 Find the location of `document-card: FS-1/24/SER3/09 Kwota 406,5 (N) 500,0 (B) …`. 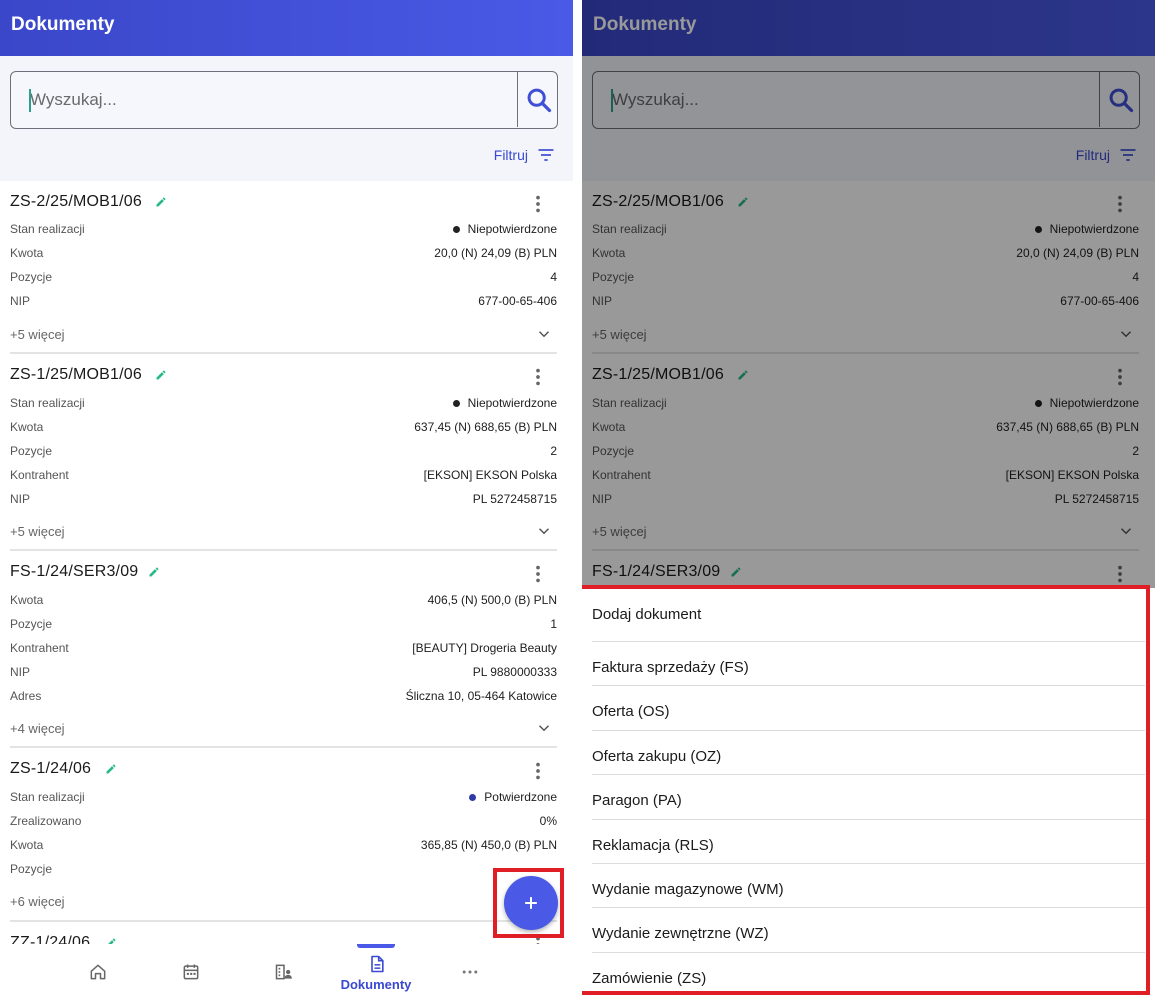

document-card: FS-1/24/SER3/09 Kwota 406,5 (N) 500,0 (B) … is located at coordinates (286, 649).